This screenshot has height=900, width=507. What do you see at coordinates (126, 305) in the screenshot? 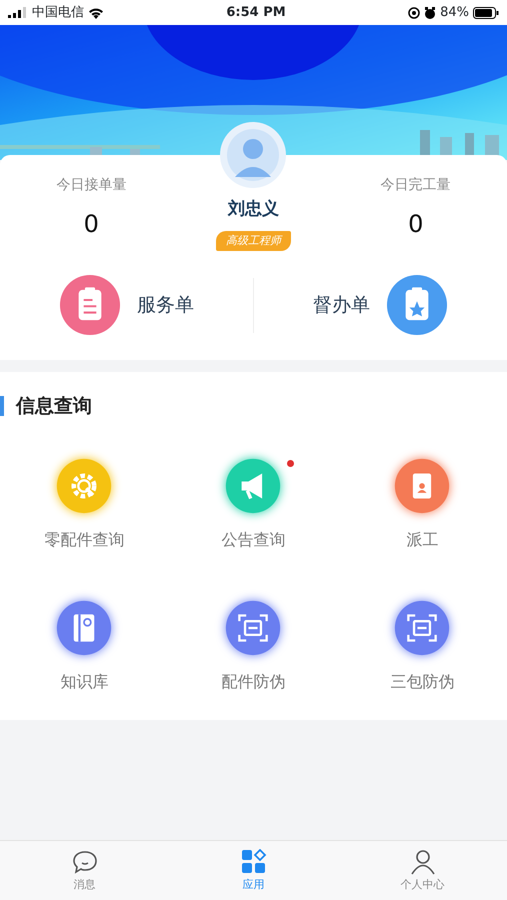
I see `order-button: 服务单` at bounding box center [126, 305].